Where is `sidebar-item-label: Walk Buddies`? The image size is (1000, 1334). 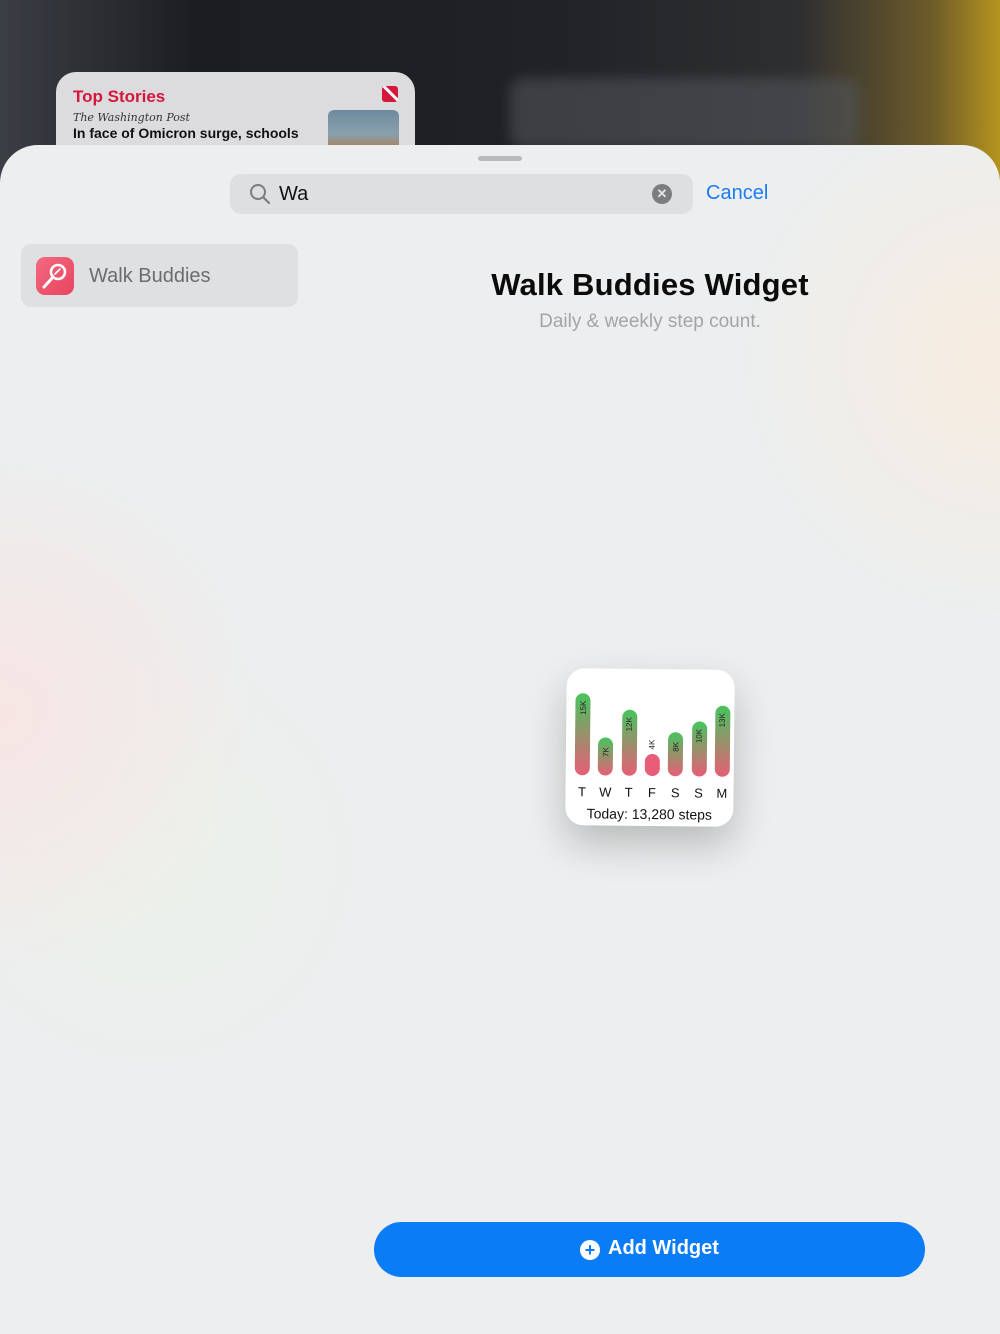
sidebar-item-label: Walk Buddies is located at coordinates (150, 276).